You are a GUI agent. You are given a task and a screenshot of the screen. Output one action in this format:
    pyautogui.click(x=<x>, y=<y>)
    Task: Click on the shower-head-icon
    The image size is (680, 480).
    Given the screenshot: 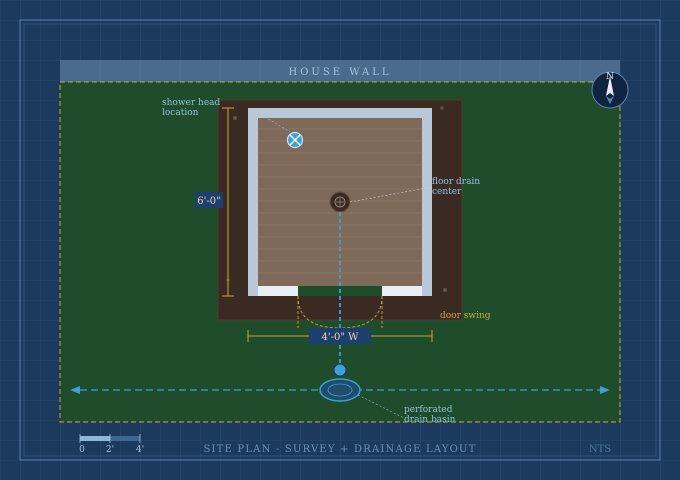 What is the action you would take?
    pyautogui.click(x=295, y=140)
    